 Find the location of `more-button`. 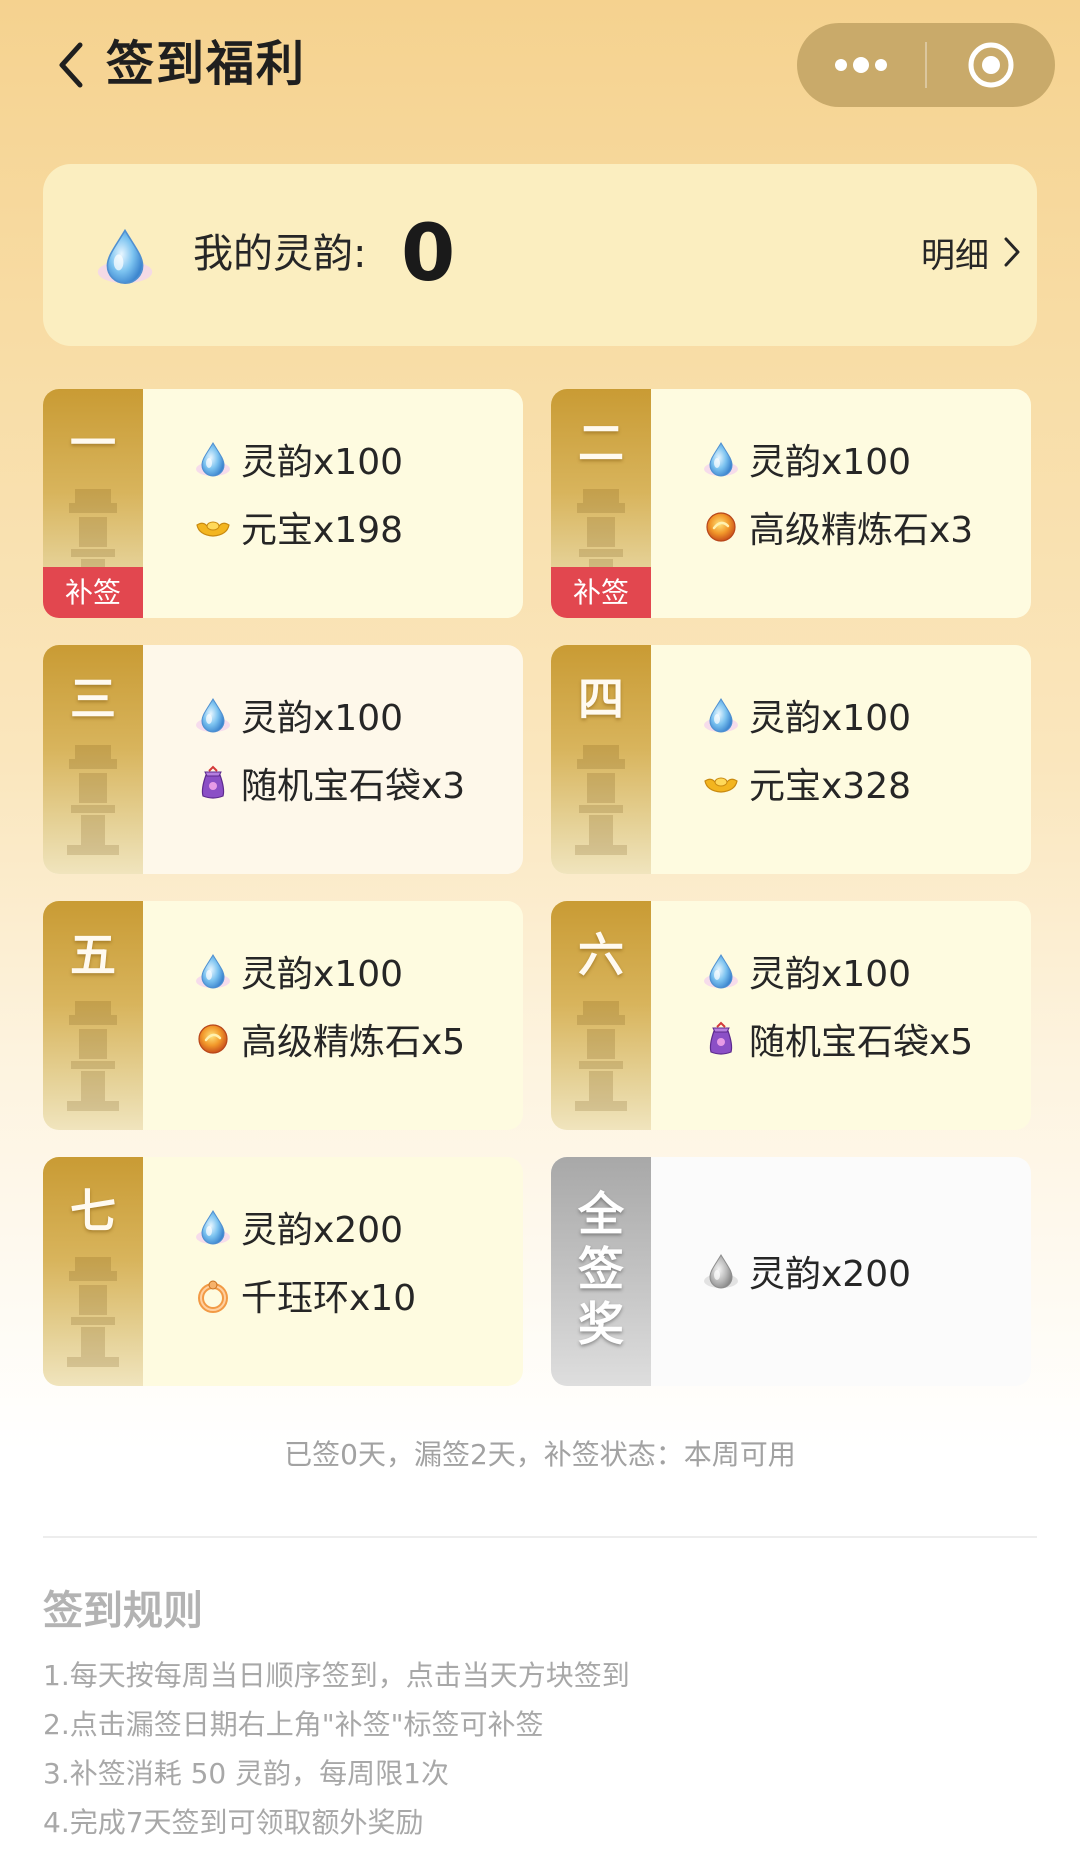

more-button is located at coordinates (861, 65).